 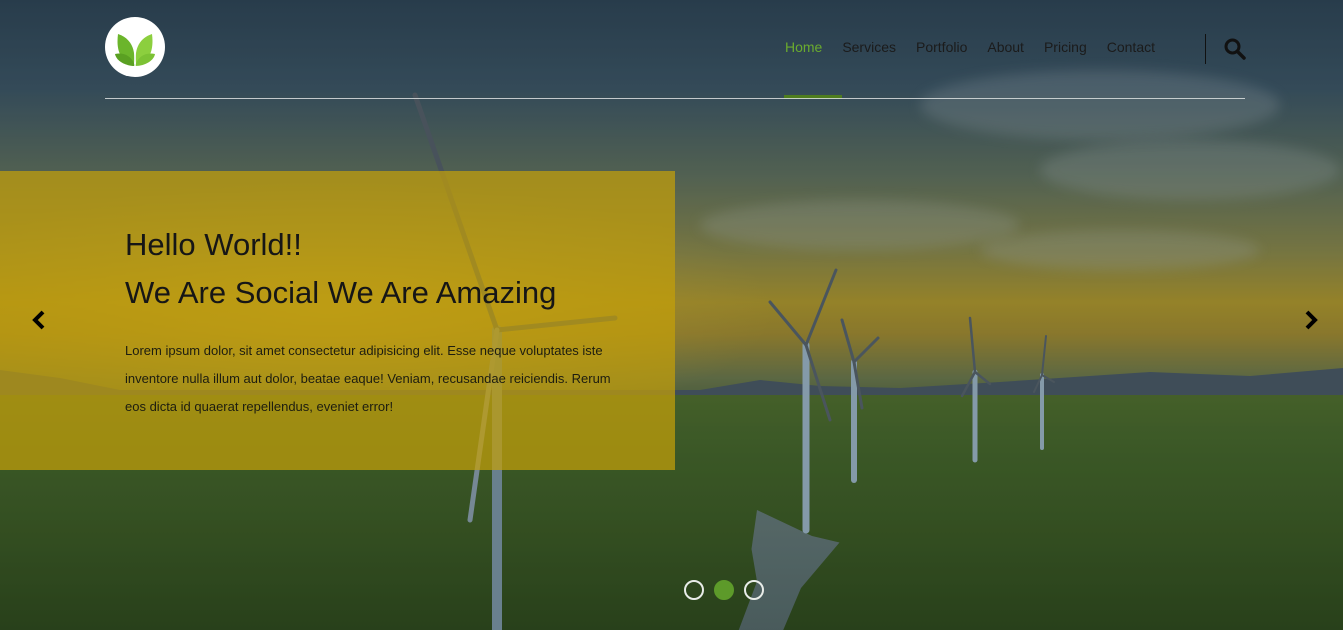 I want to click on carousel-next-button, so click(x=1311, y=320).